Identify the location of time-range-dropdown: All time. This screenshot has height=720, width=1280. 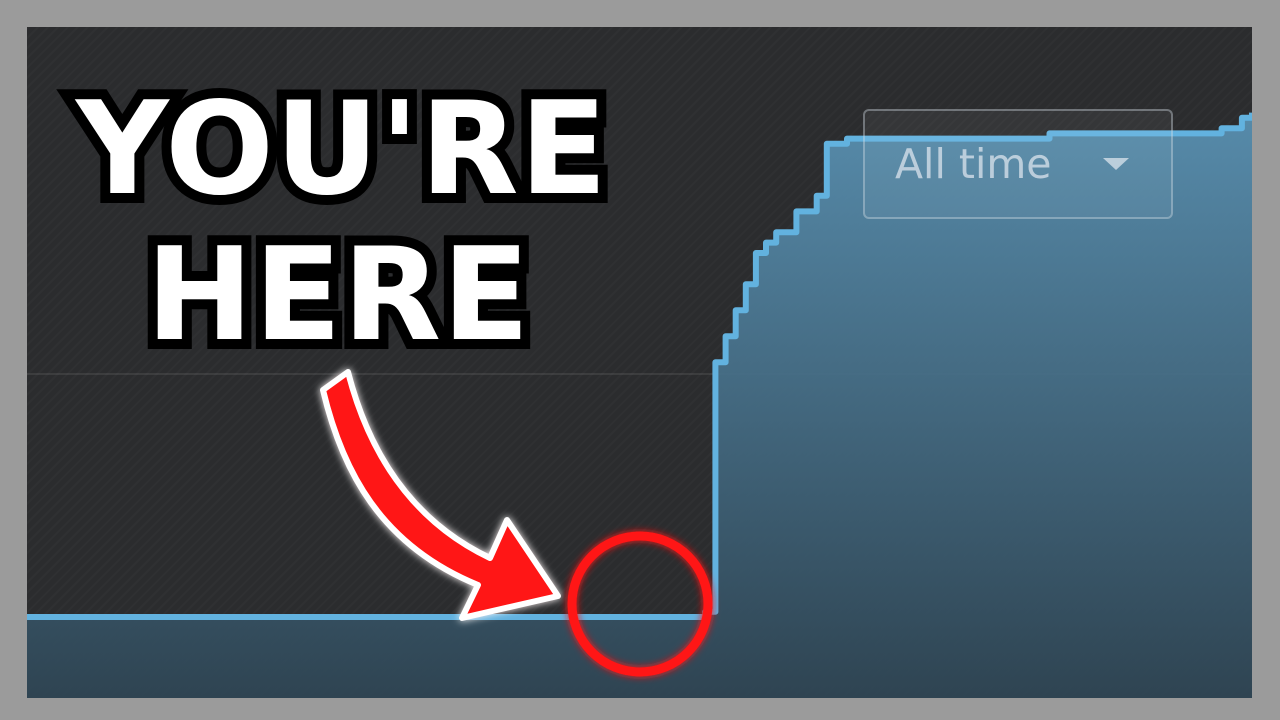
(1018, 164).